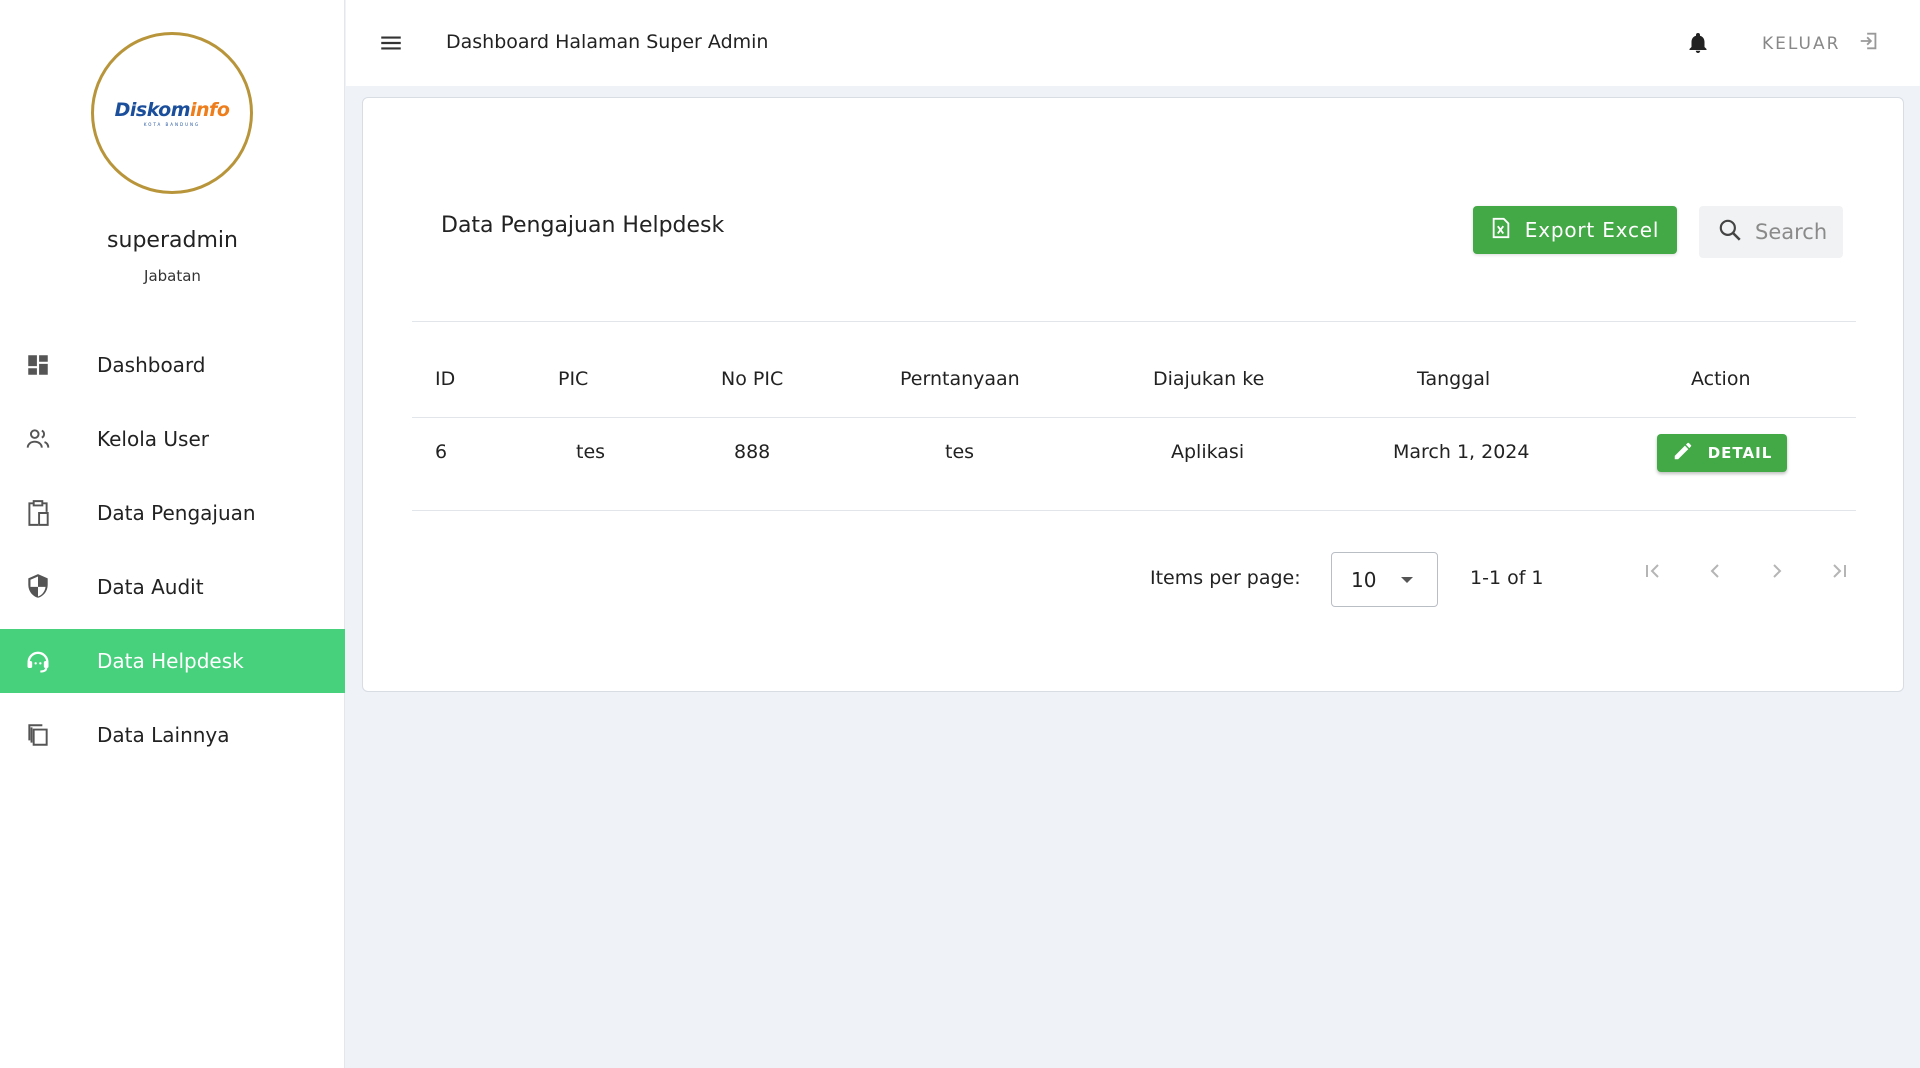  What do you see at coordinates (1208, 452) in the screenshot?
I see `cell-diajukan-ke: Aplikasi` at bounding box center [1208, 452].